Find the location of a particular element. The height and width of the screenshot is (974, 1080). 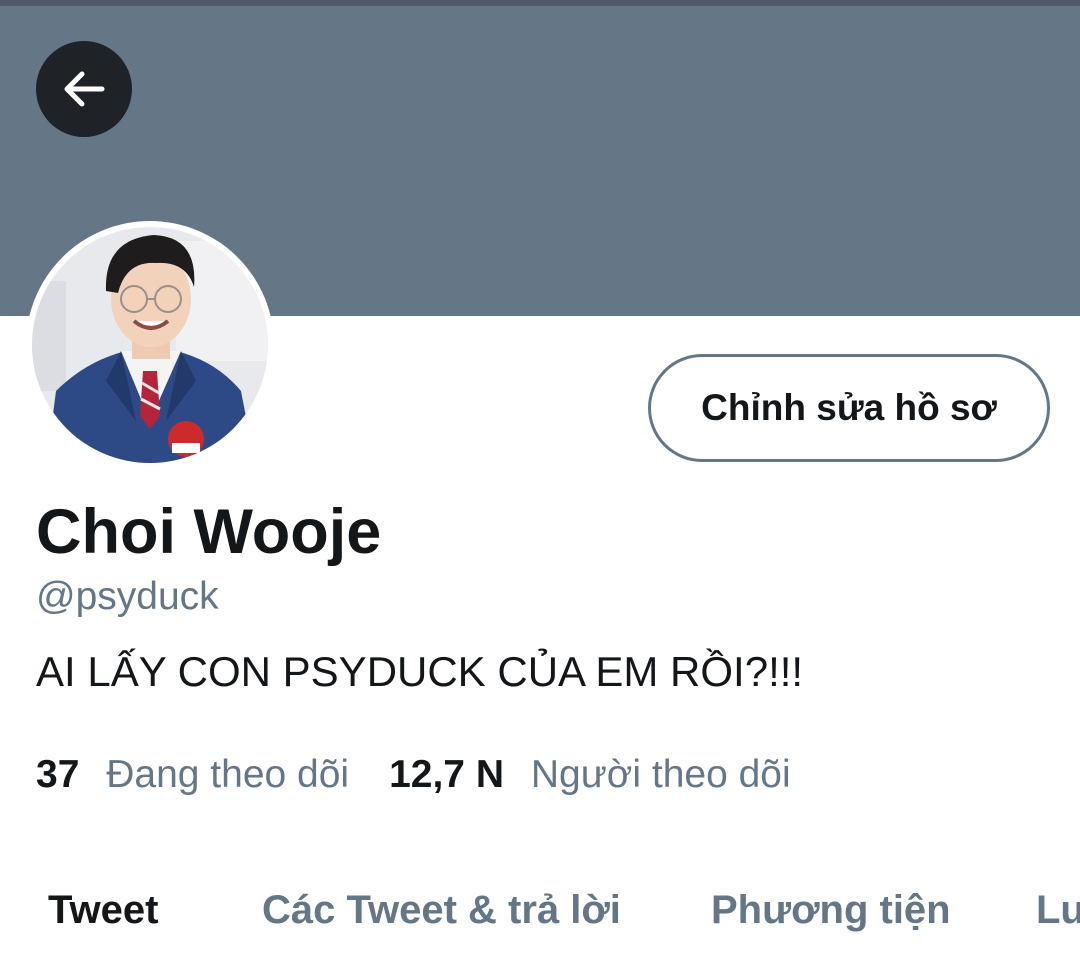

back-button is located at coordinates (84, 89).